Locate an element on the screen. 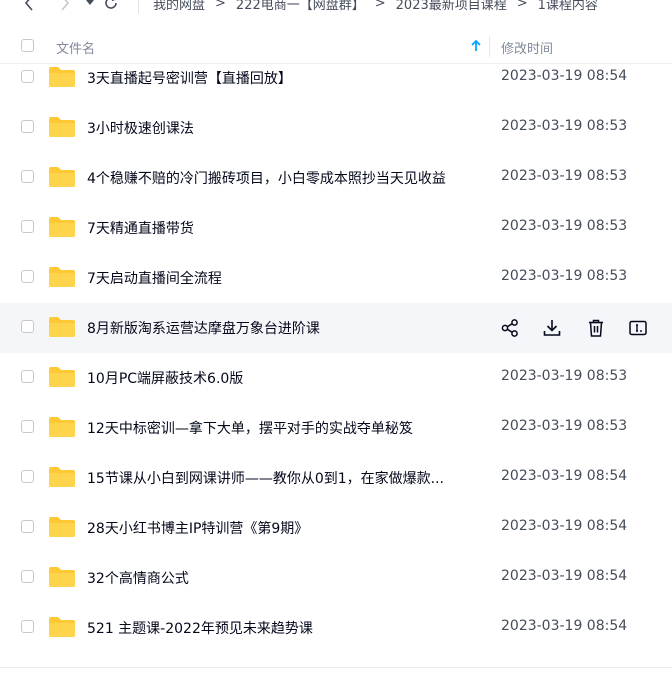 The image size is (672, 698). file-row: 10月PC端屏蔽技术6.0版 2023-03-19 08:53 is located at coordinates (336, 378).